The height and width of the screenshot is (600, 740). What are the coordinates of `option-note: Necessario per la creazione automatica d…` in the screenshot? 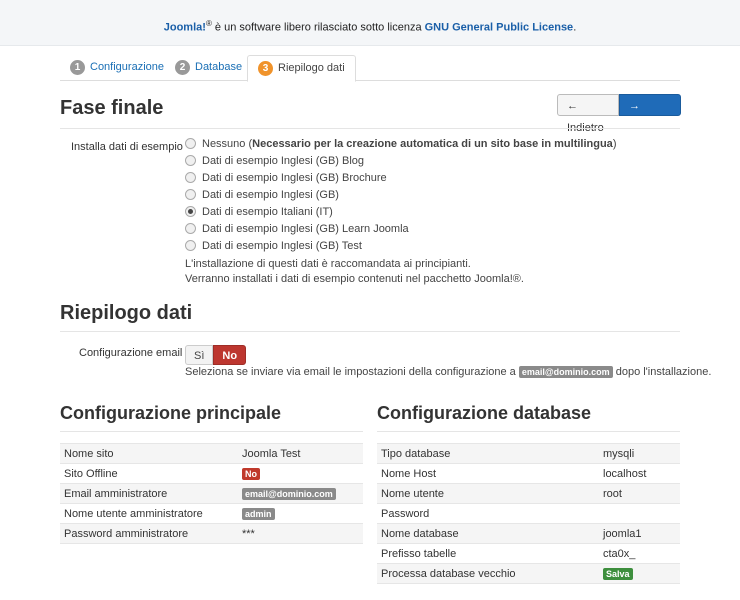 It's located at (432, 144).